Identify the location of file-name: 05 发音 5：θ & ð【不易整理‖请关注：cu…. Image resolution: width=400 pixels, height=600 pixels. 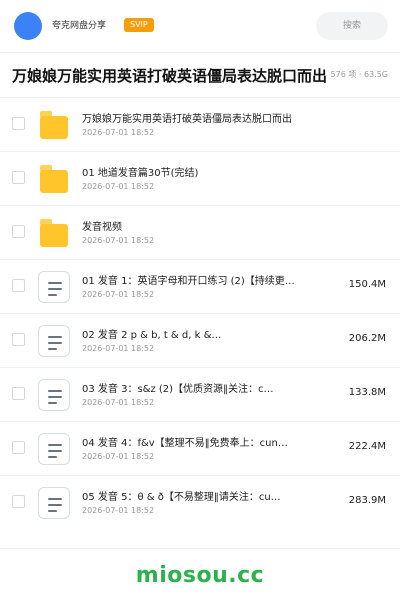
(196, 495).